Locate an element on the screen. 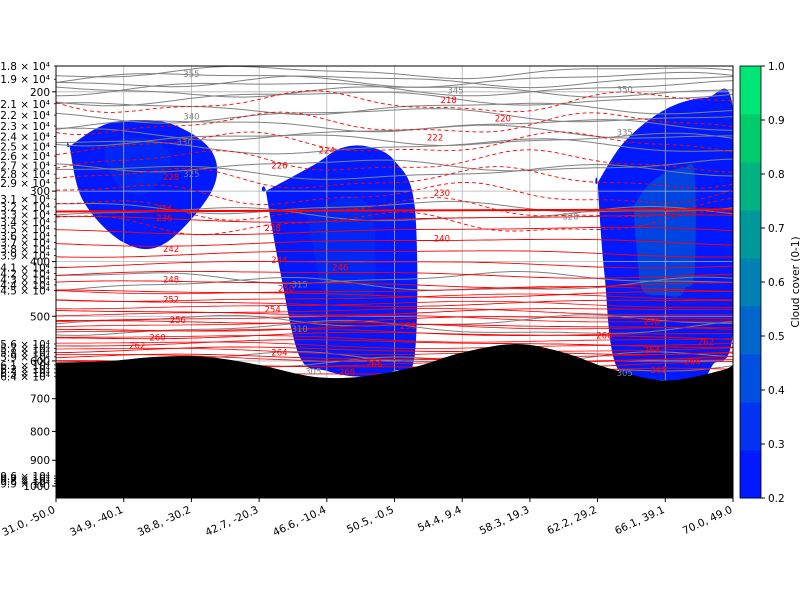  y-minor-tick-label: 2.9 × 10⁴ is located at coordinates (25, 184).